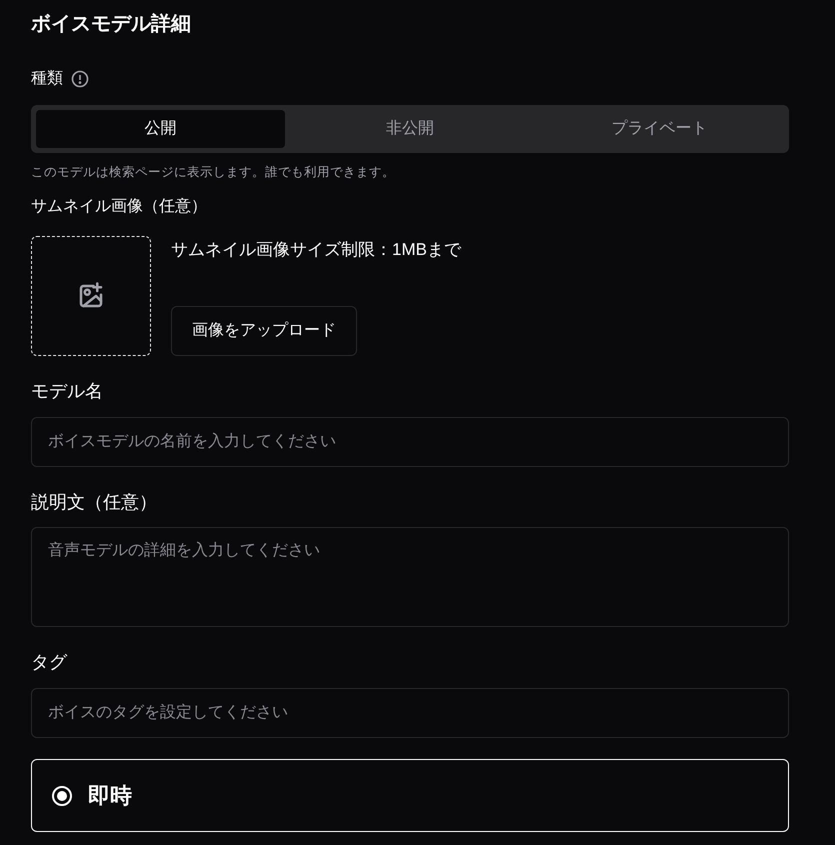  Describe the element at coordinates (316, 250) in the screenshot. I see `size-limit-text: サムネイル画像サイズ制限：1MBまで` at that location.